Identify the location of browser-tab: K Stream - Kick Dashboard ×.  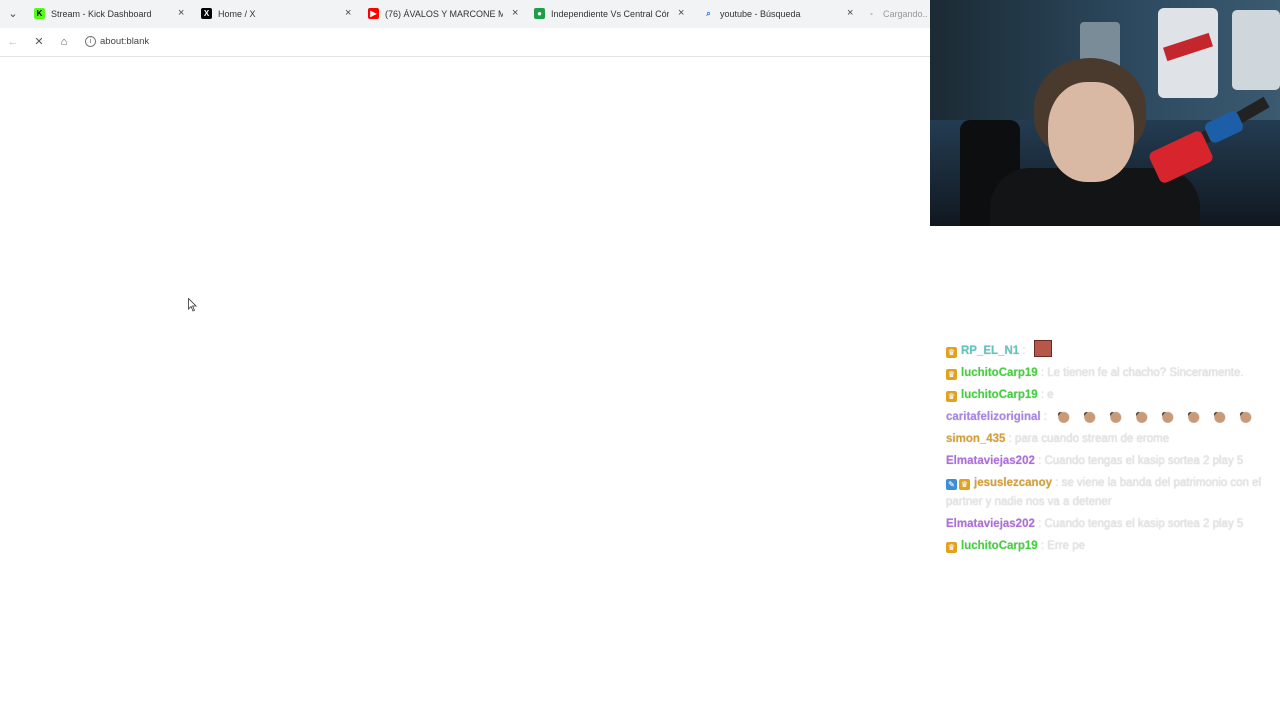
(109, 15).